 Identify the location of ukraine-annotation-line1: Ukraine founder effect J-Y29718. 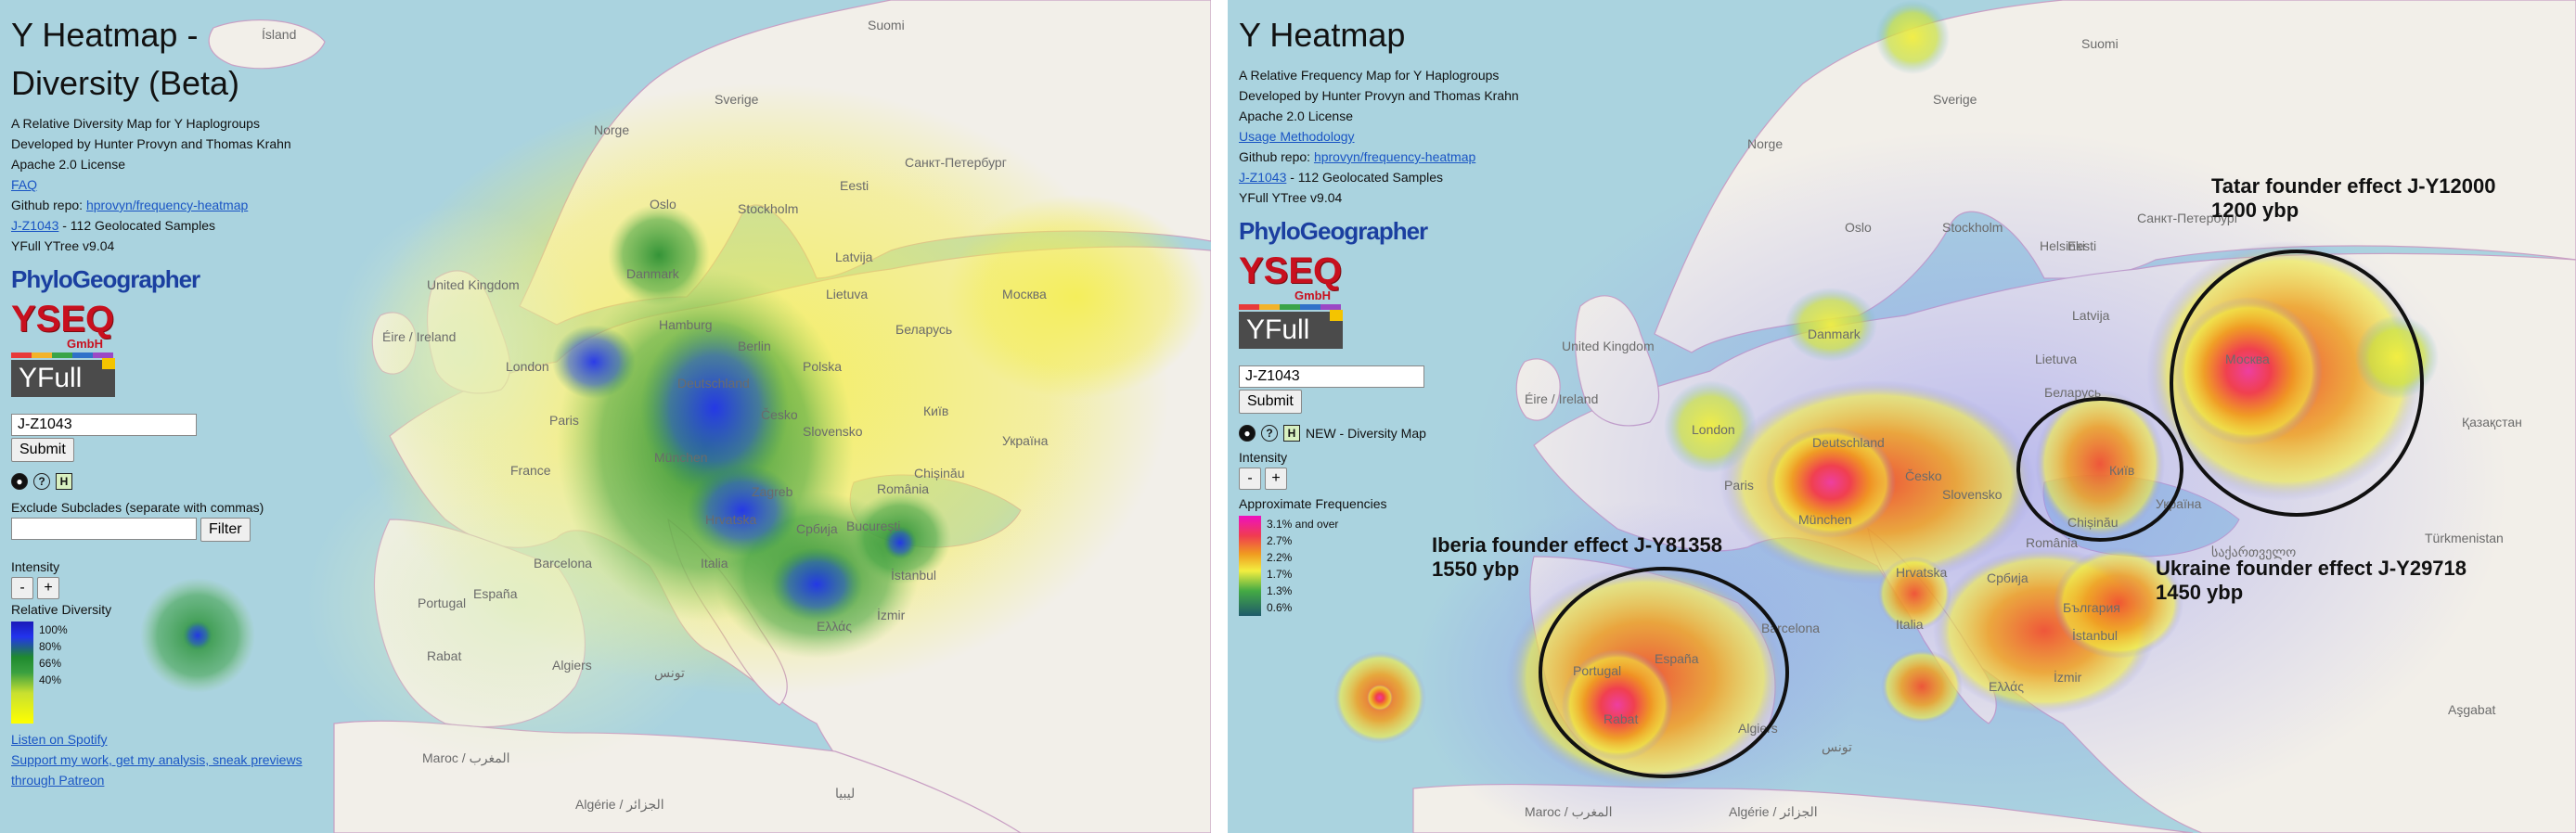
(2311, 568).